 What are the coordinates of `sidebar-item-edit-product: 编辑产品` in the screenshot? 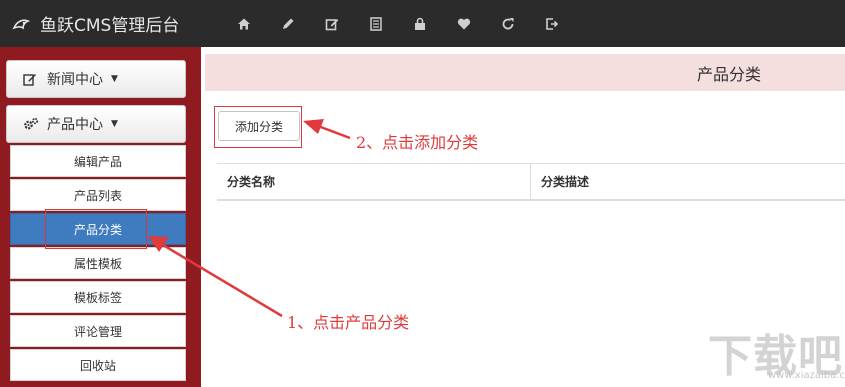 It's located at (98, 161).